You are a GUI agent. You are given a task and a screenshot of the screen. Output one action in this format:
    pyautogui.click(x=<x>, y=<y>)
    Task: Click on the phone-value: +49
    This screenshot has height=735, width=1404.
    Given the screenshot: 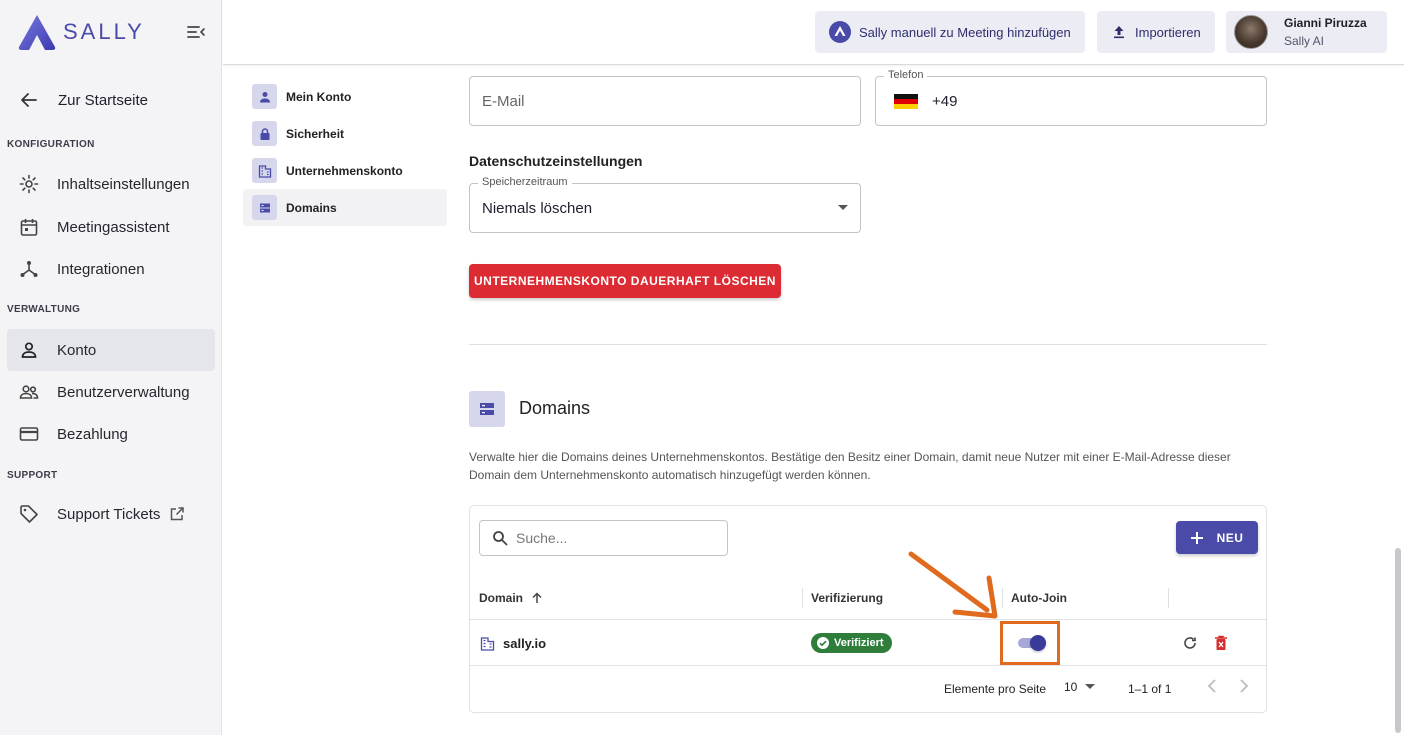 What is the action you would take?
    pyautogui.click(x=945, y=101)
    